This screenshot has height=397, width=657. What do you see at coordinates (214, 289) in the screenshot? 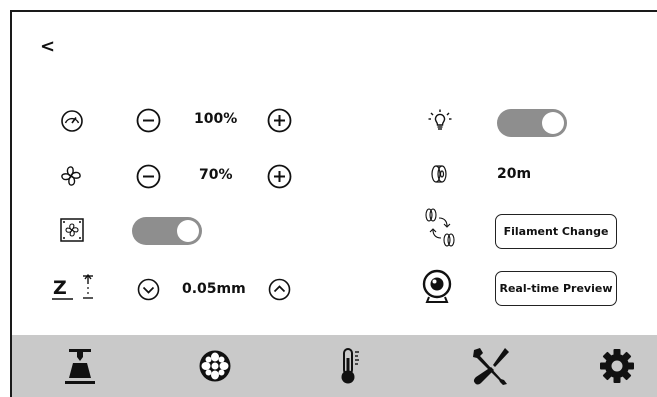
I see `z-offset-value: 0.05mm` at bounding box center [214, 289].